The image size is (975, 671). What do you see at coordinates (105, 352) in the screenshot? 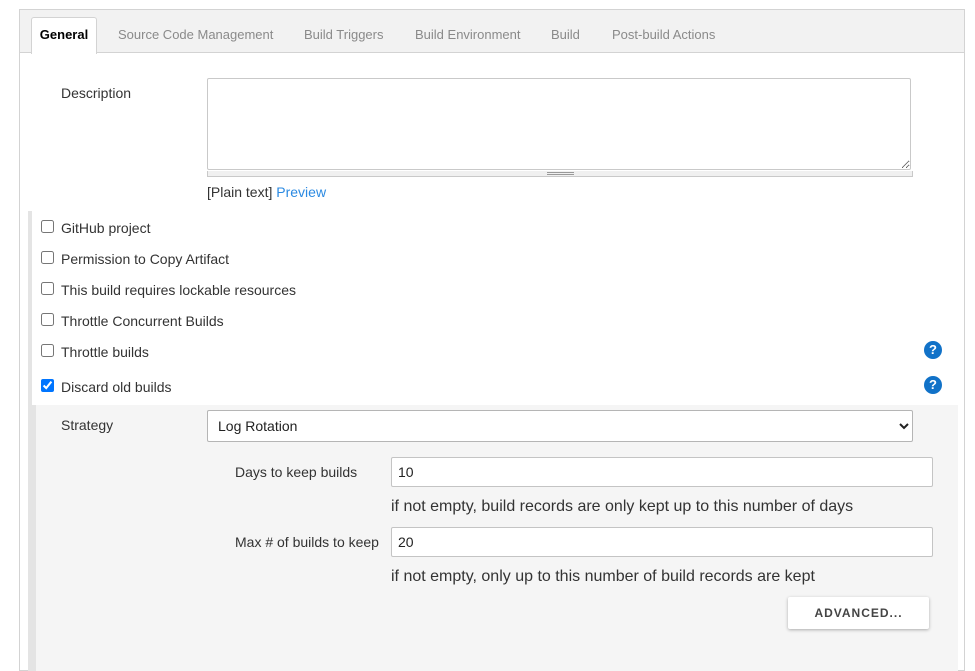
I see `throttle-builds-label: Throttle builds` at bounding box center [105, 352].